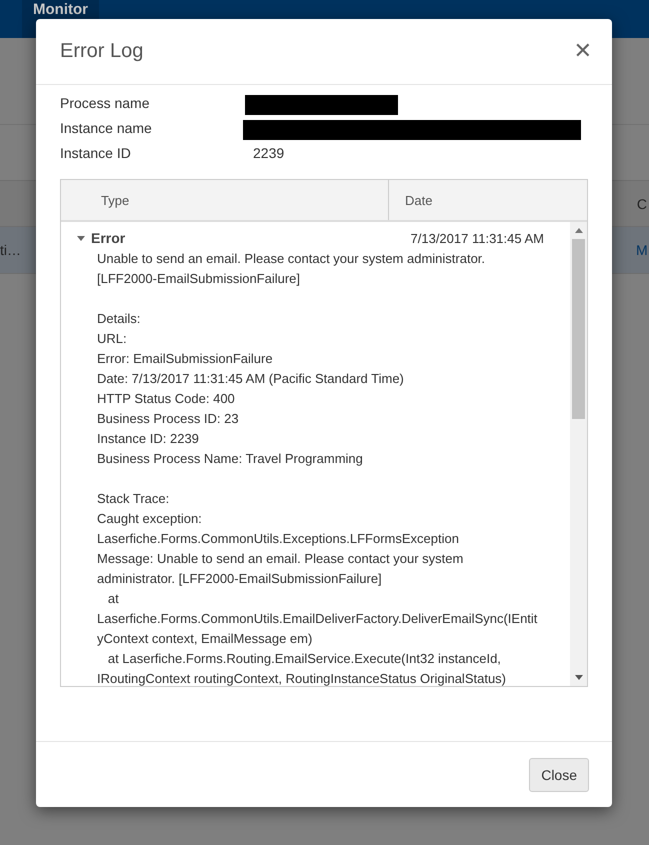 The width and height of the screenshot is (649, 845). I want to click on scrollbar, so click(578, 454).